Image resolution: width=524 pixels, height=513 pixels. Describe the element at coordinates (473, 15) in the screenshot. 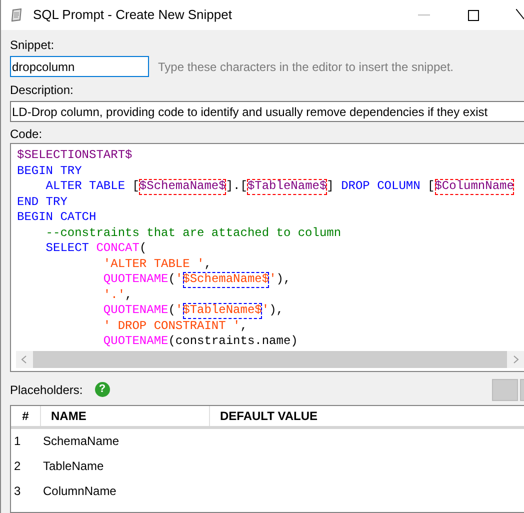

I see `maximize-icon` at that location.